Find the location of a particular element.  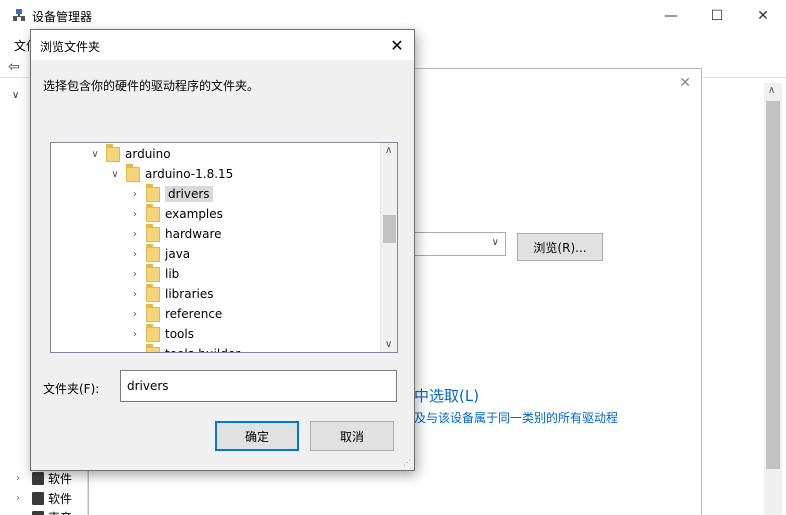

tree-item-lib: › lib is located at coordinates (153, 273).